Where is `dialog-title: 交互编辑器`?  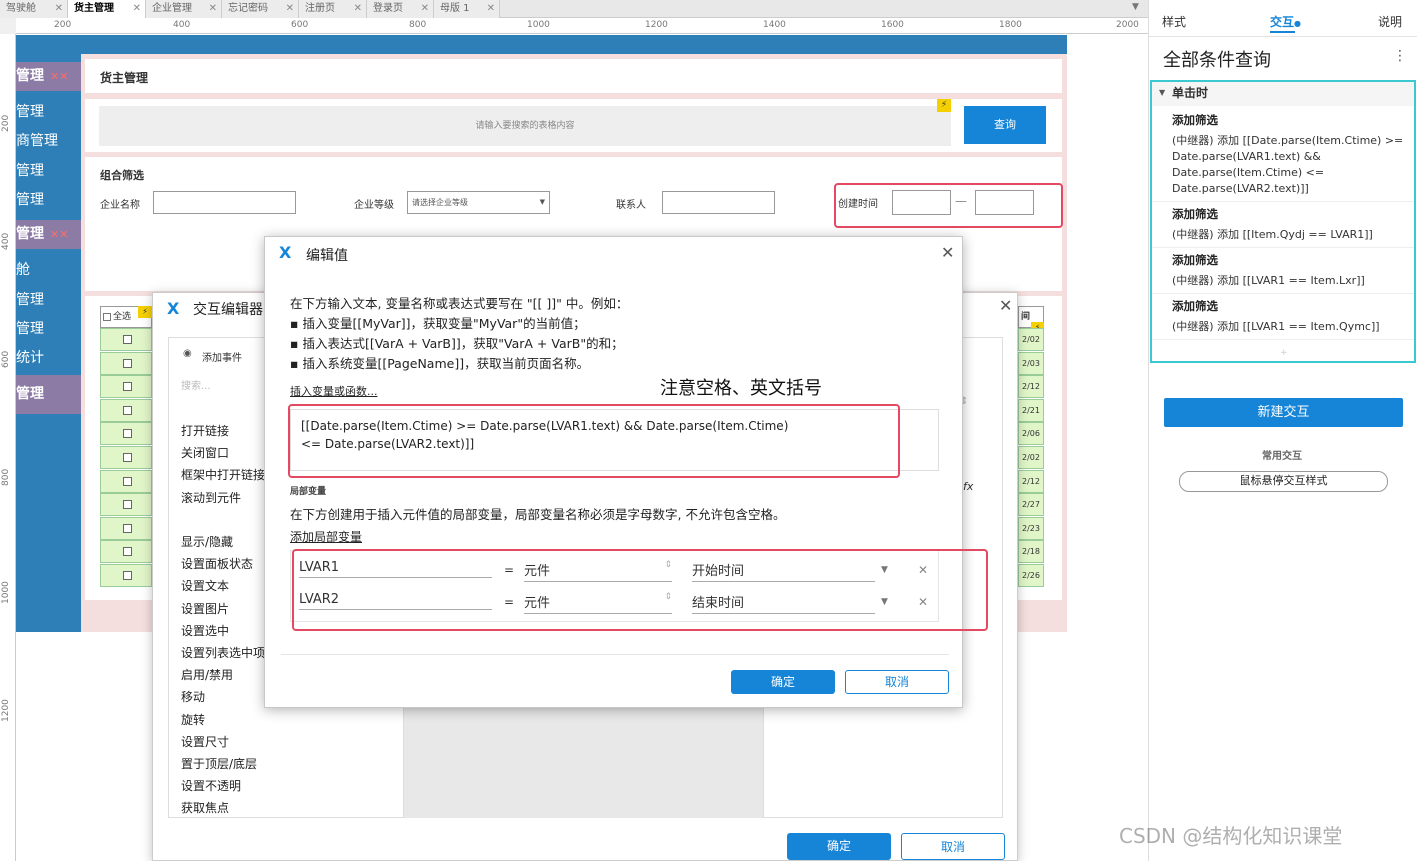 dialog-title: 交互编辑器 is located at coordinates (228, 310).